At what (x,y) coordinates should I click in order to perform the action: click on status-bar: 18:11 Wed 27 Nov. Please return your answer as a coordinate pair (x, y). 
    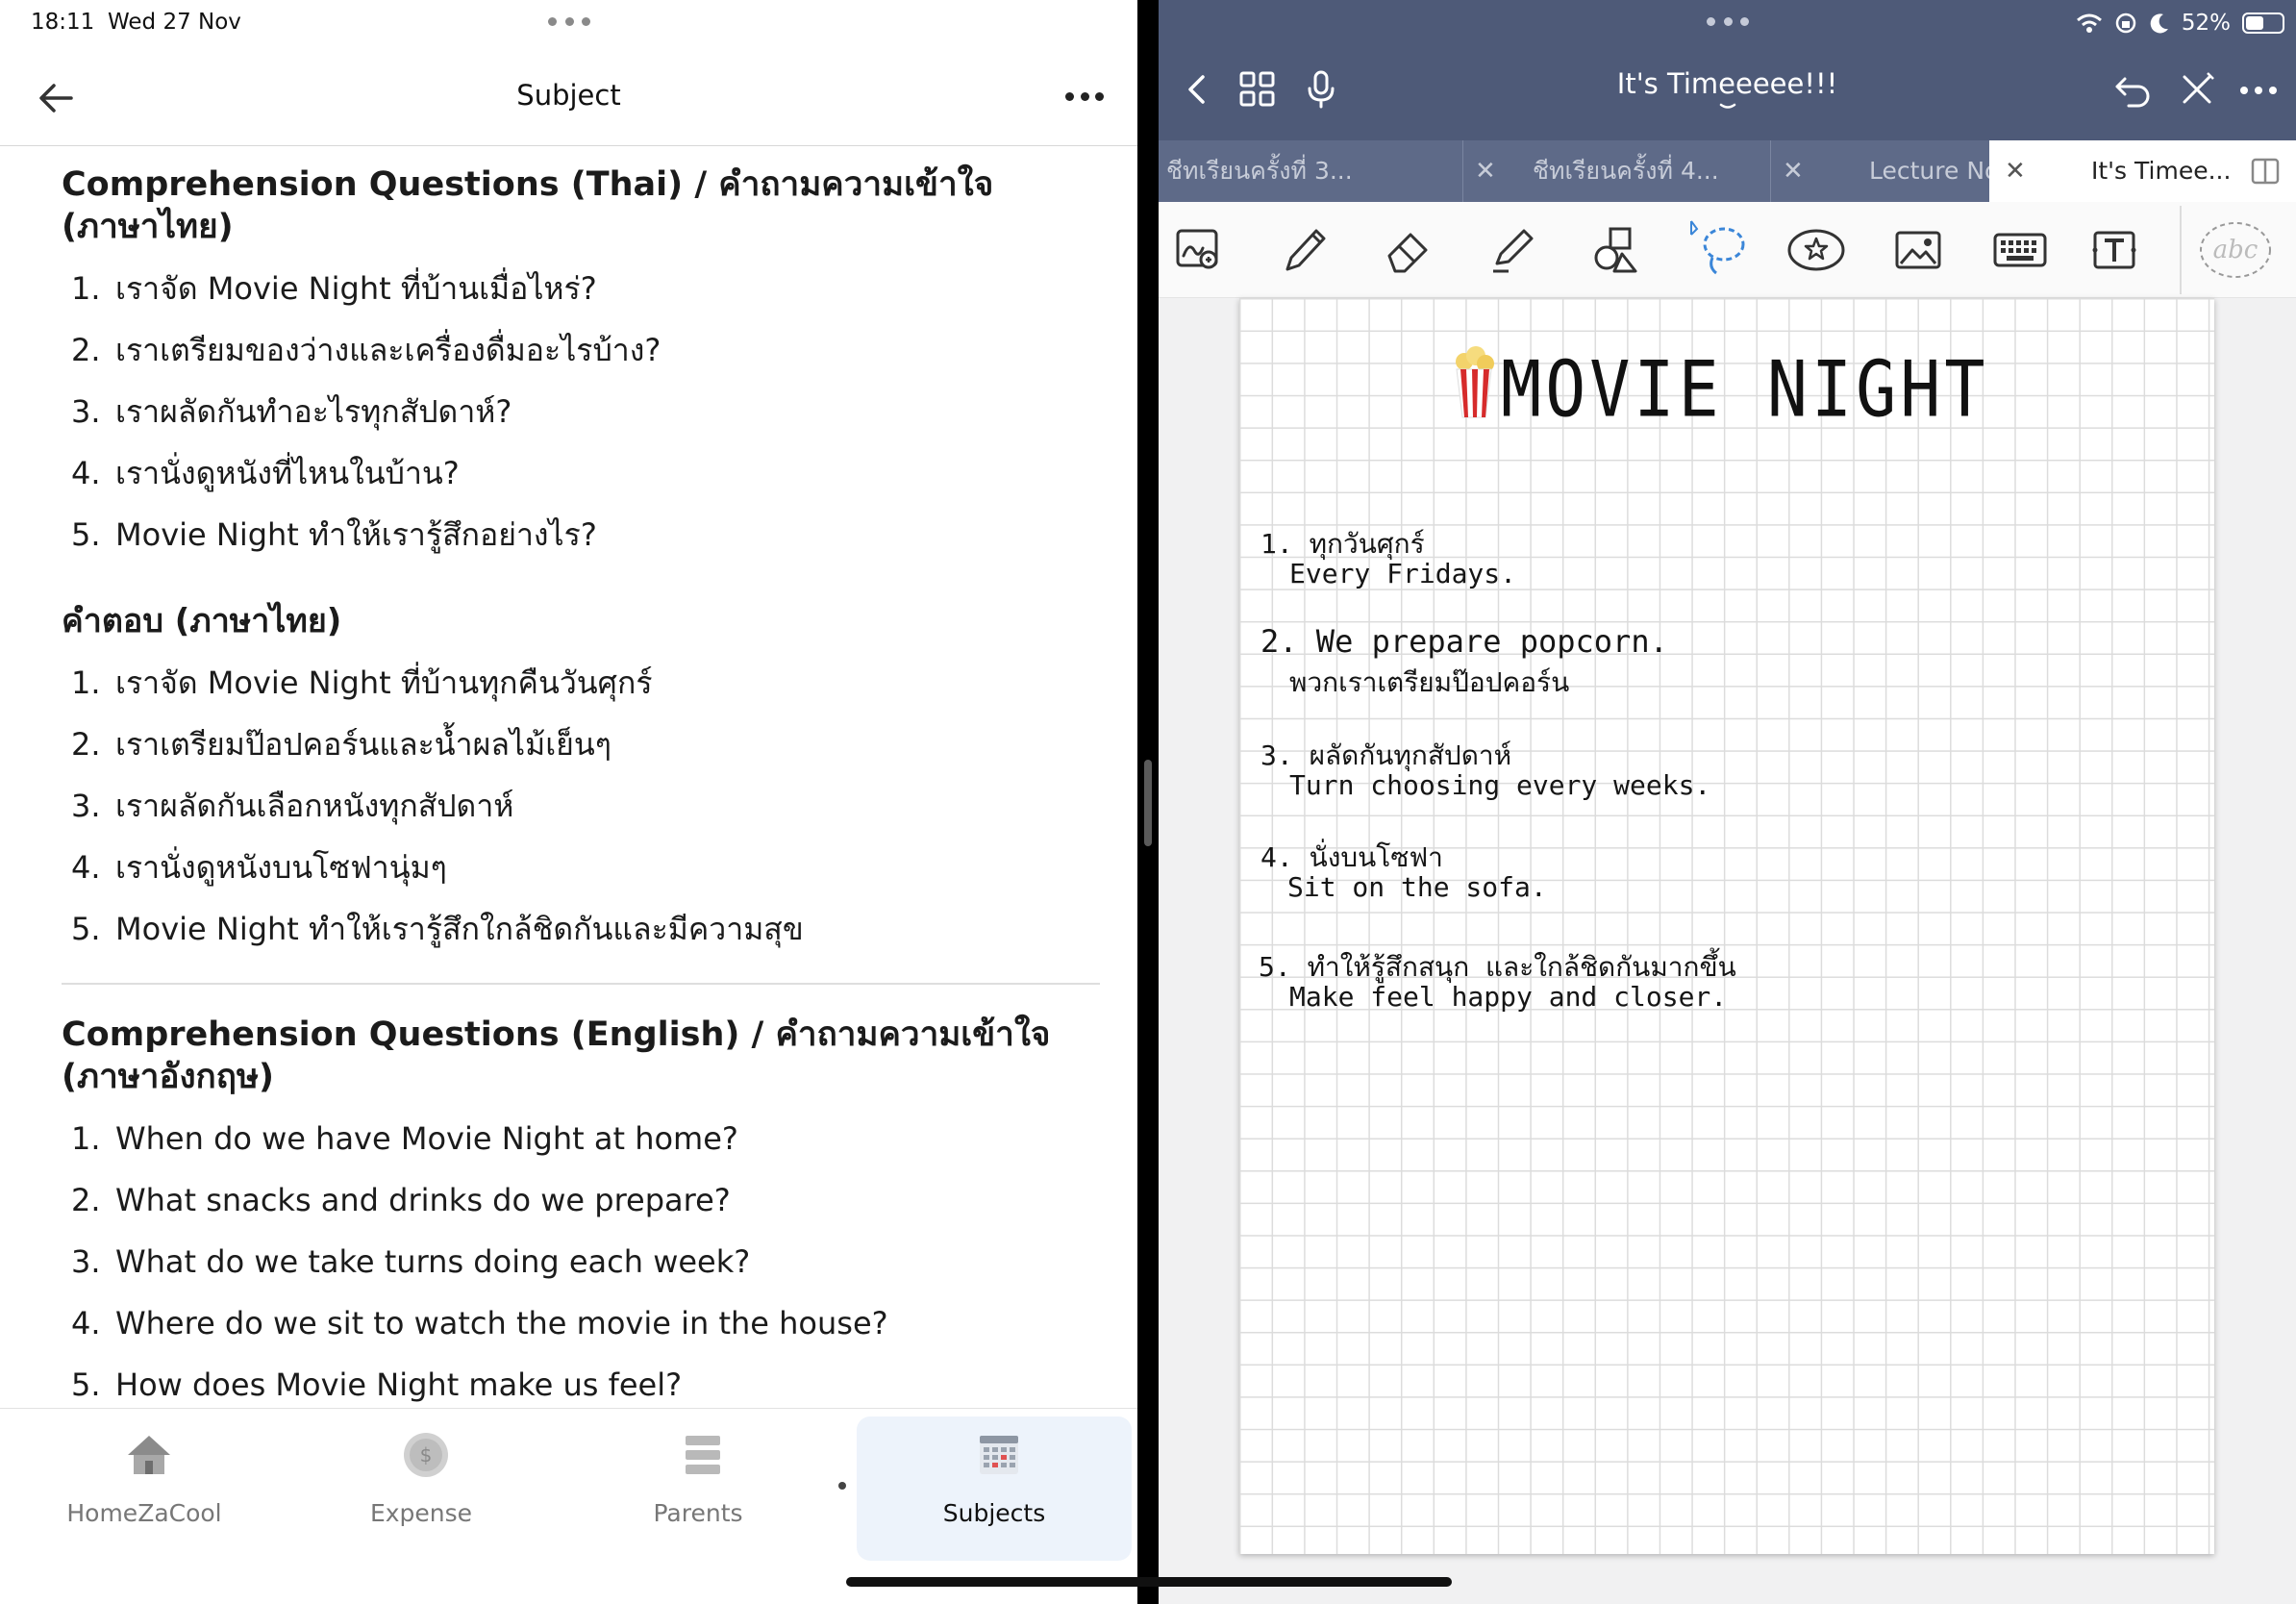
    Looking at the image, I should click on (568, 22).